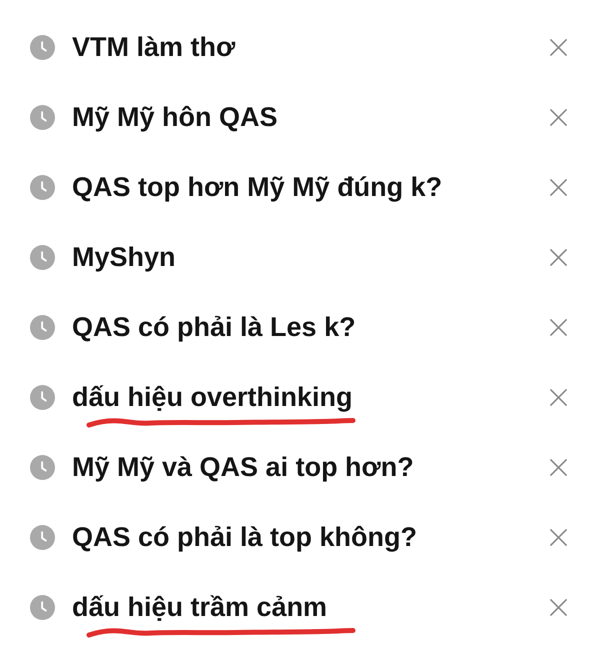 This screenshot has width=600, height=651. What do you see at coordinates (154, 47) in the screenshot?
I see `search-history-item: VTM làm thơ` at bounding box center [154, 47].